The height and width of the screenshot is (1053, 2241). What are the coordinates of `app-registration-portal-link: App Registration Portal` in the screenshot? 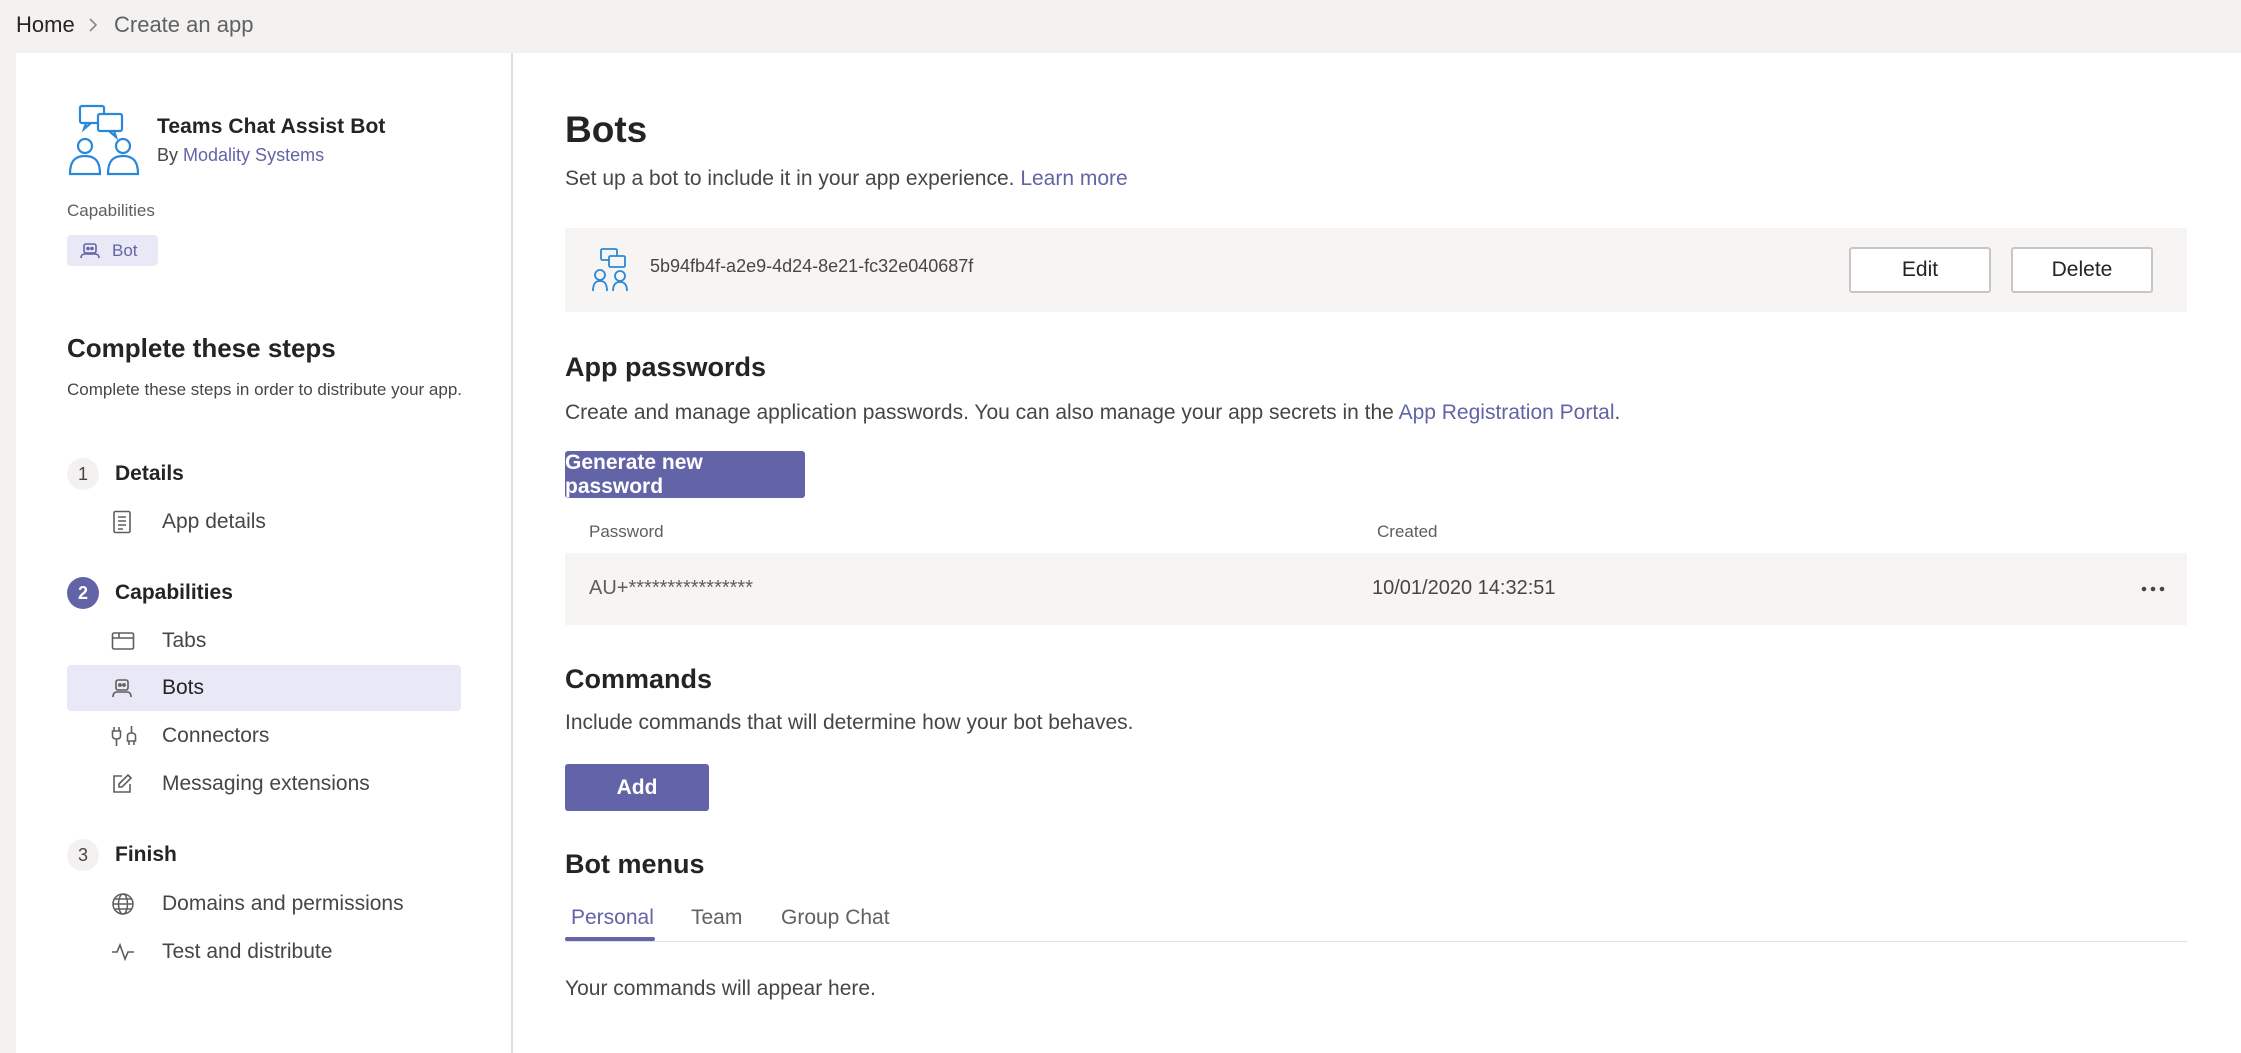 It's located at (1507, 412).